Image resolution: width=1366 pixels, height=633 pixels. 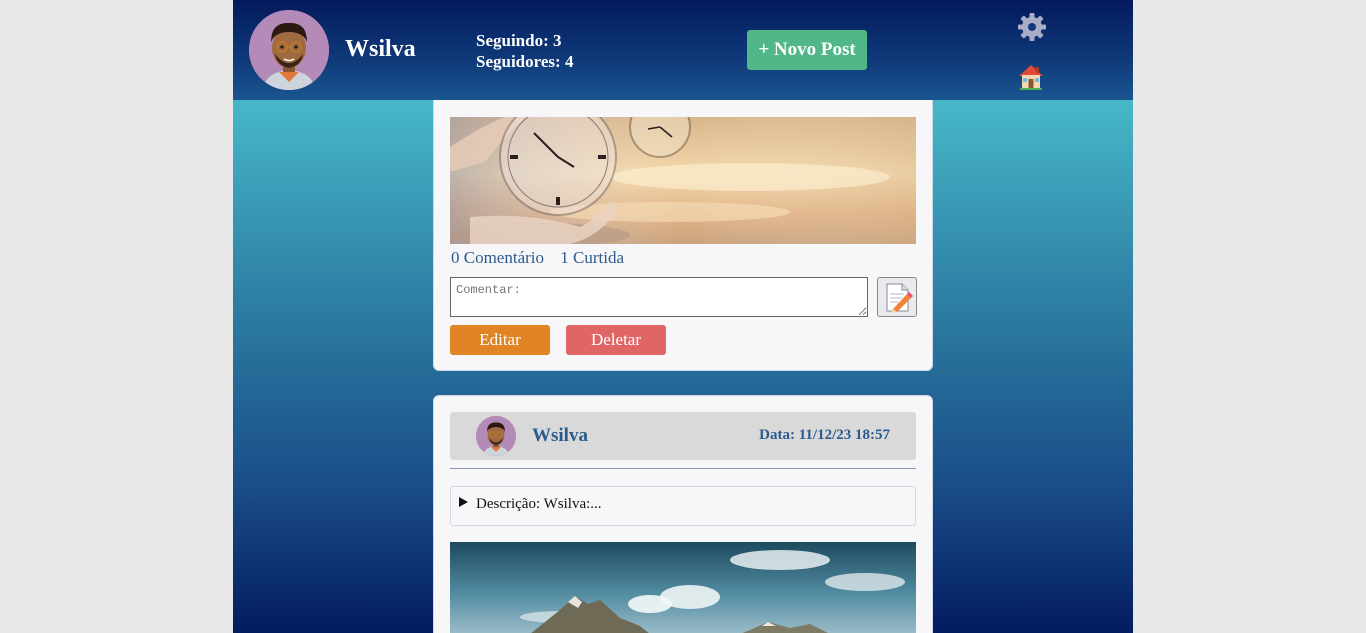 I want to click on post-counts: 0 Comentário 1 Curtida, so click(x=543, y=258).